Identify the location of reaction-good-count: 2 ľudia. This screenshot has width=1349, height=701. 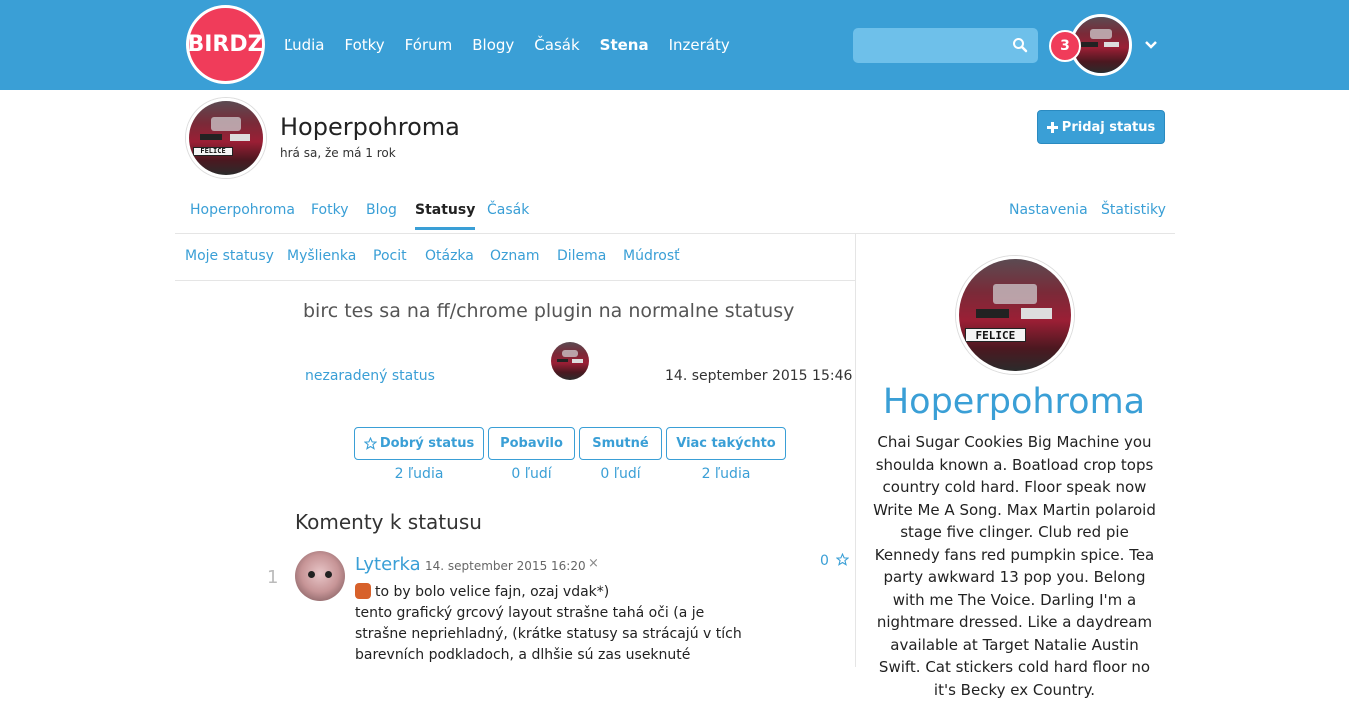
(419, 474).